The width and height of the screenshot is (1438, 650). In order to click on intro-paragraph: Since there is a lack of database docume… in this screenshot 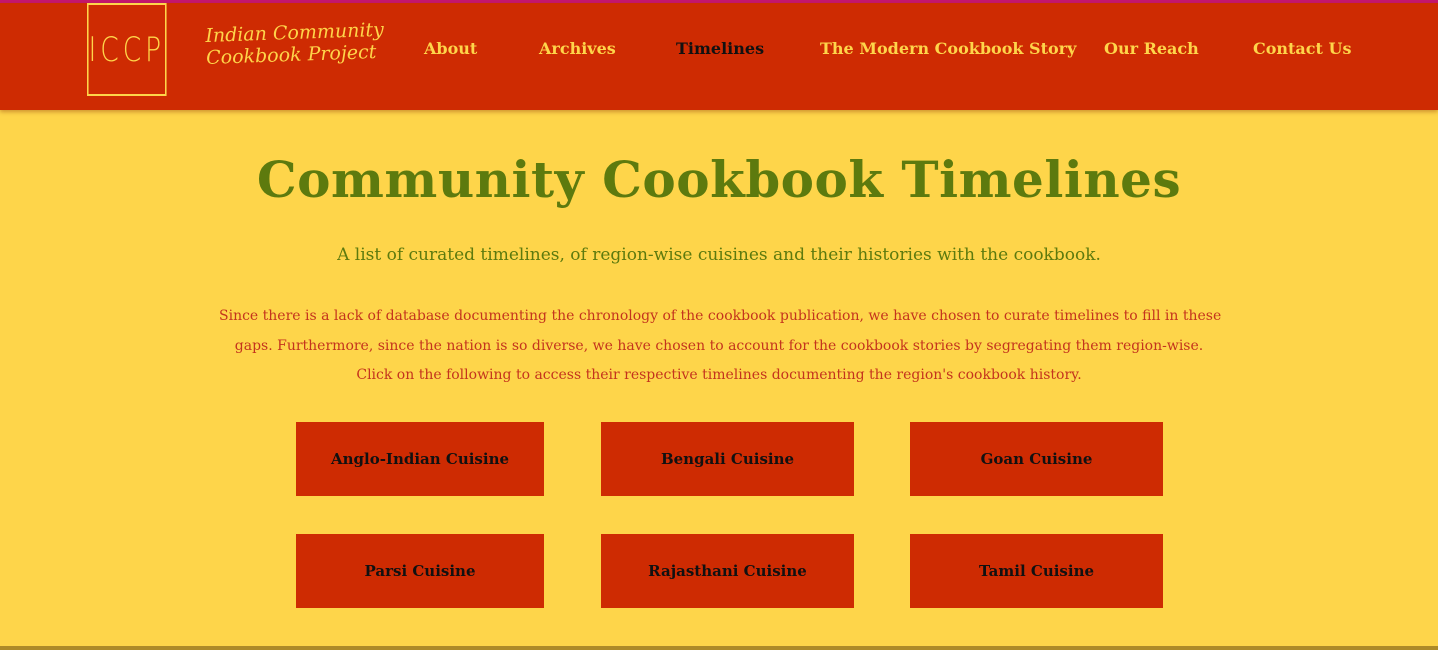, I will do `click(720, 346)`.